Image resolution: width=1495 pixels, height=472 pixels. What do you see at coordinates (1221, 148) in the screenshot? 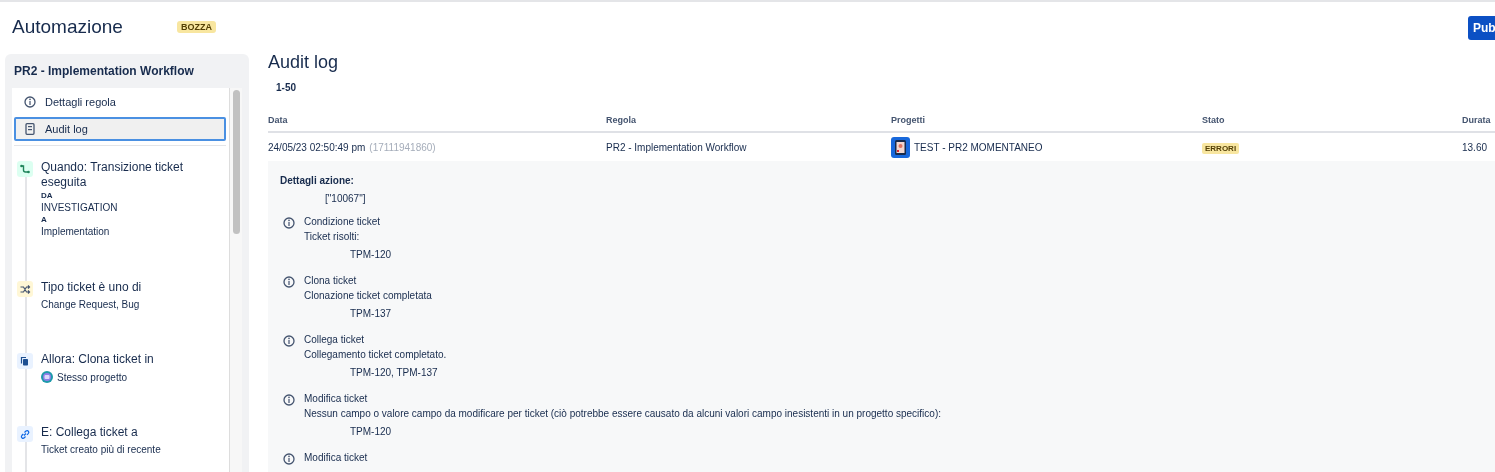
I see `status-badge: ERRORI` at bounding box center [1221, 148].